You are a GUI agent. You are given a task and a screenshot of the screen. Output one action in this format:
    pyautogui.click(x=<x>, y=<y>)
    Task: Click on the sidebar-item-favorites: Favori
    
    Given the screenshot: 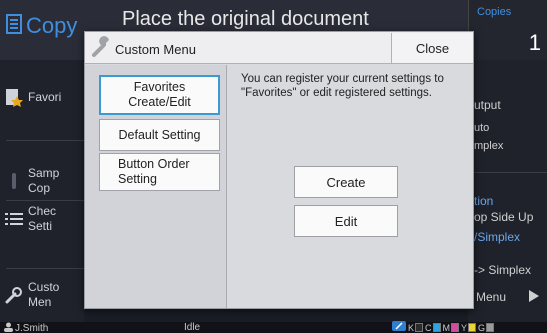 What is the action you would take?
    pyautogui.click(x=42, y=97)
    